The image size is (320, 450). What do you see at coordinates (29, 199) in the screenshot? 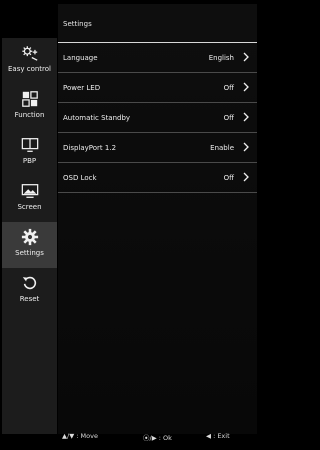
I see `sidebar-item-screen: Screen` at bounding box center [29, 199].